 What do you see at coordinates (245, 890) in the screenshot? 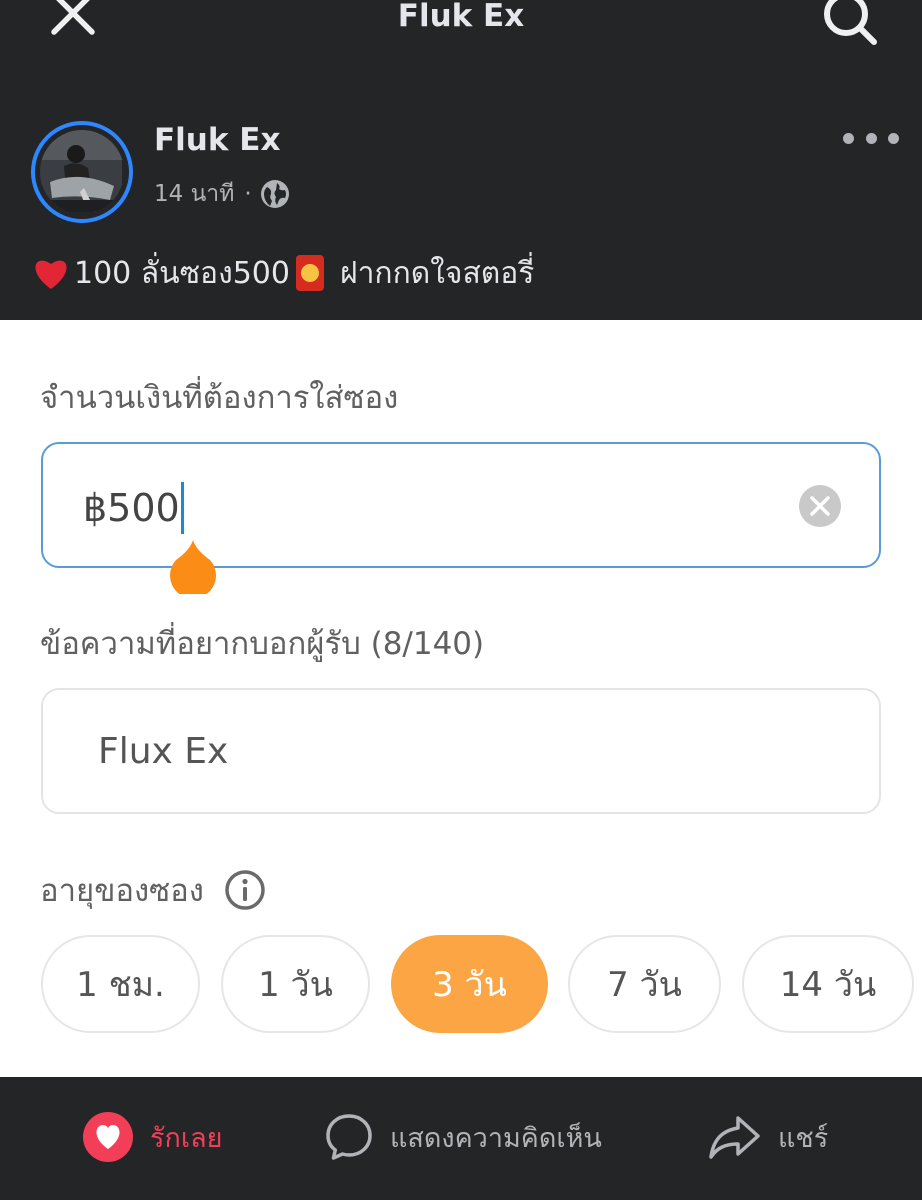
I see `info-icon` at bounding box center [245, 890].